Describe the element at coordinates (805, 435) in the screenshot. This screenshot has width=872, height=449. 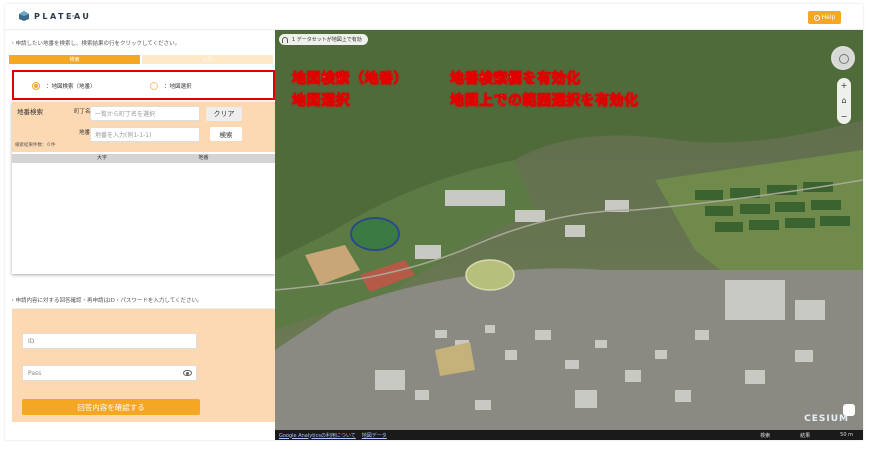
I see `footer-result: 結果` at that location.